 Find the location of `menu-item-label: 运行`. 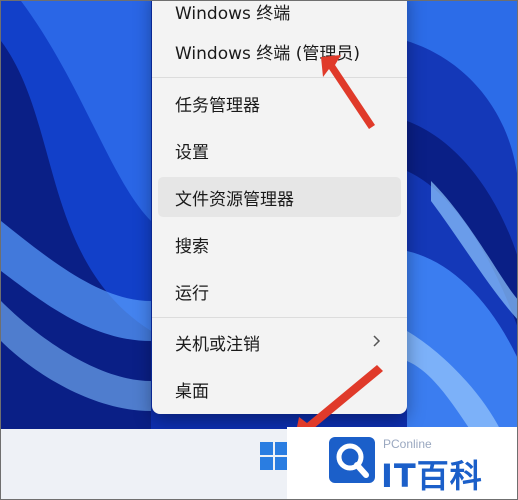

menu-item-label: 运行 is located at coordinates (192, 293).